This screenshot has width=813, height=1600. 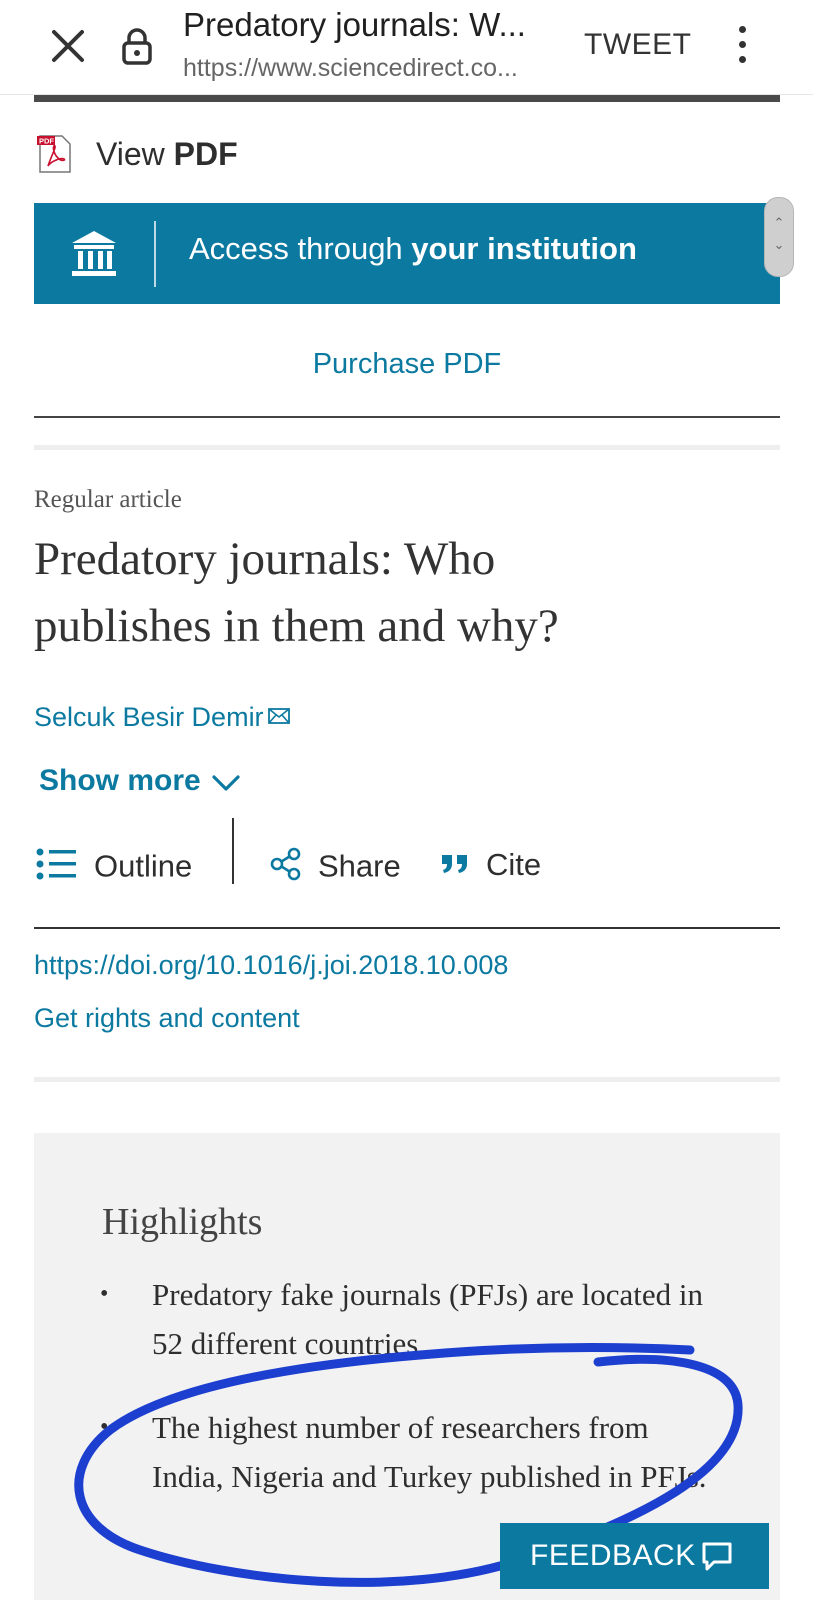 What do you see at coordinates (137, 46) in the screenshot?
I see `lock-icon` at bounding box center [137, 46].